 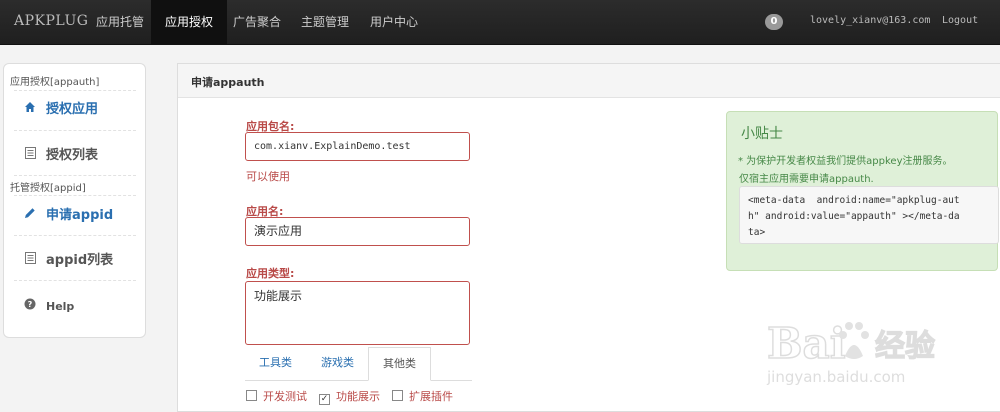 What do you see at coordinates (189, 22) in the screenshot?
I see `nav-app-auth: 应用授权` at bounding box center [189, 22].